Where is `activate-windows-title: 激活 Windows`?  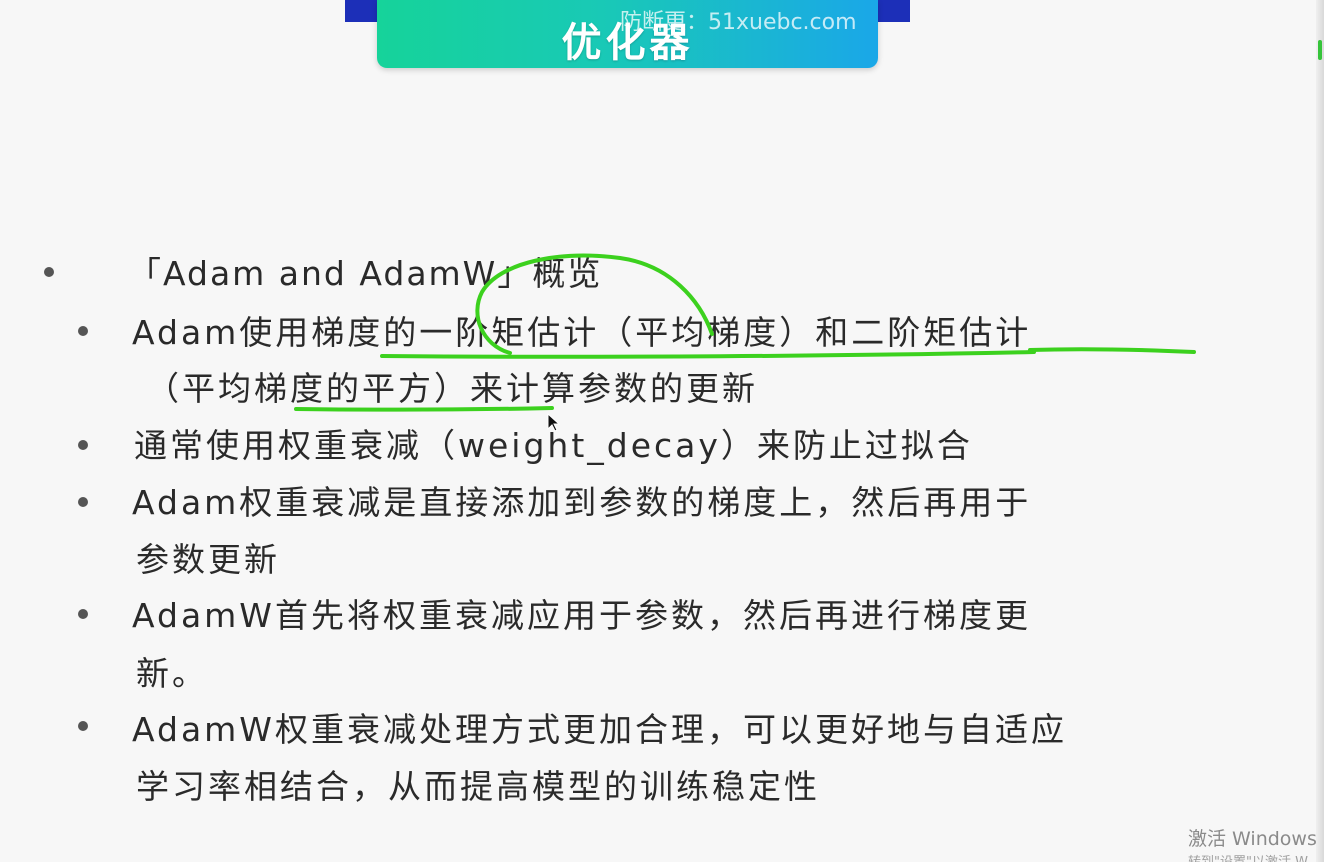
activate-windows-title: 激活 Windows is located at coordinates (1252, 839).